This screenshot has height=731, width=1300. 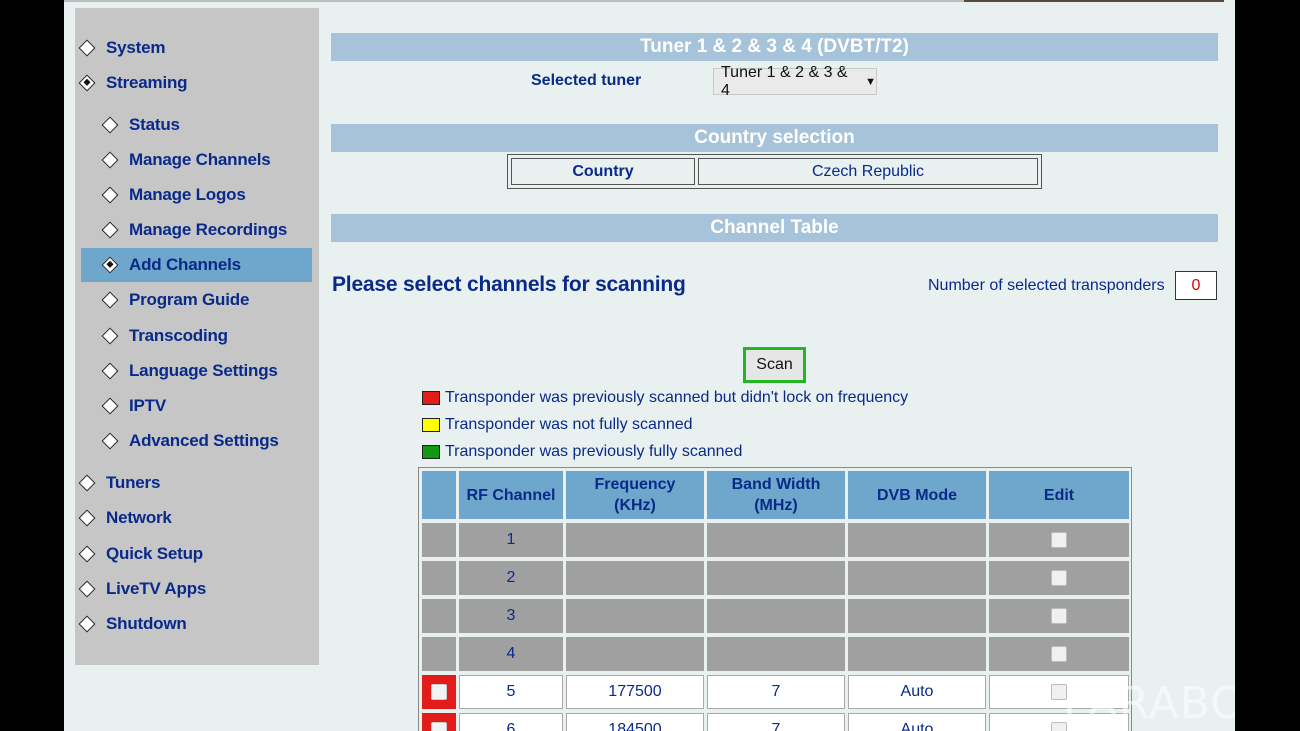 What do you see at coordinates (569, 424) in the screenshot?
I see `legend-text: Transponder was not fully scanned` at bounding box center [569, 424].